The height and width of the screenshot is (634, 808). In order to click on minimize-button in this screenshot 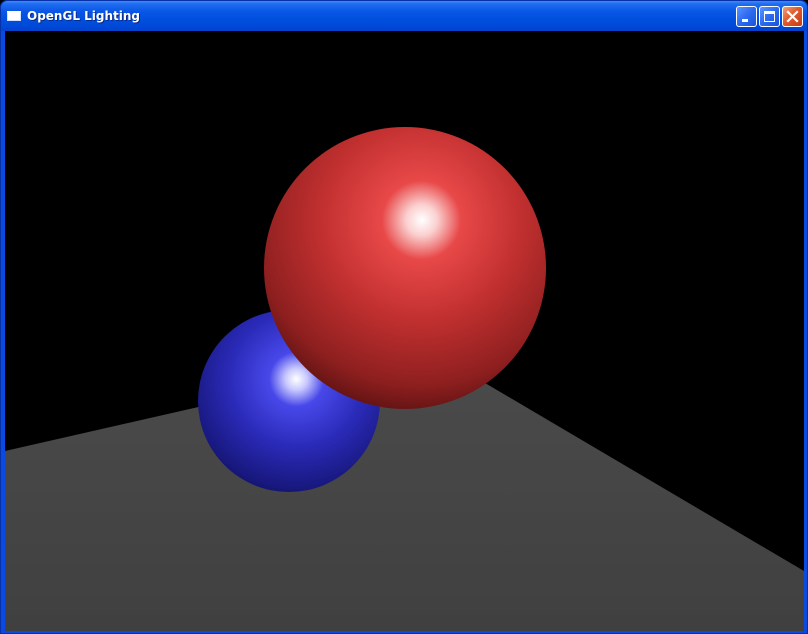, I will do `click(746, 16)`.